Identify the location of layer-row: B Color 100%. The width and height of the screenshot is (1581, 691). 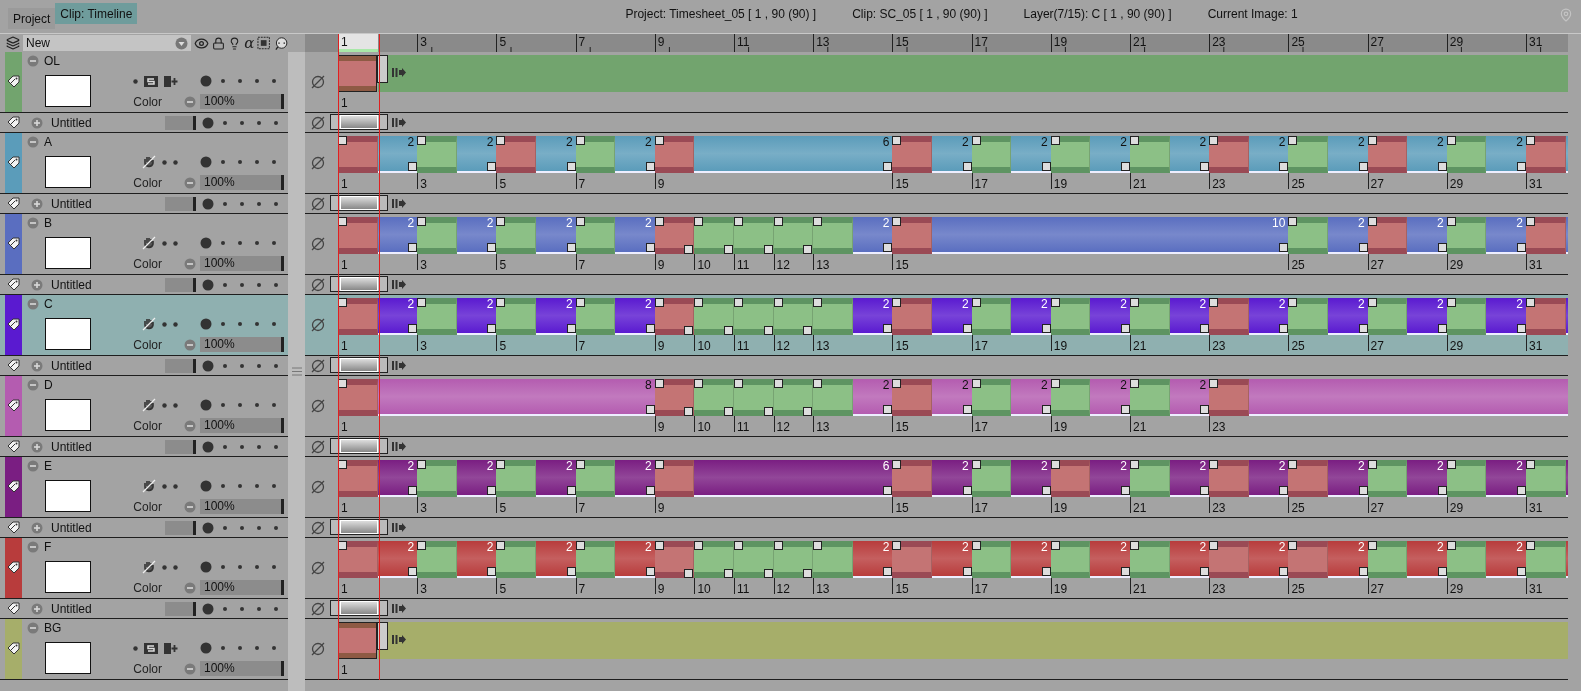
(144, 244).